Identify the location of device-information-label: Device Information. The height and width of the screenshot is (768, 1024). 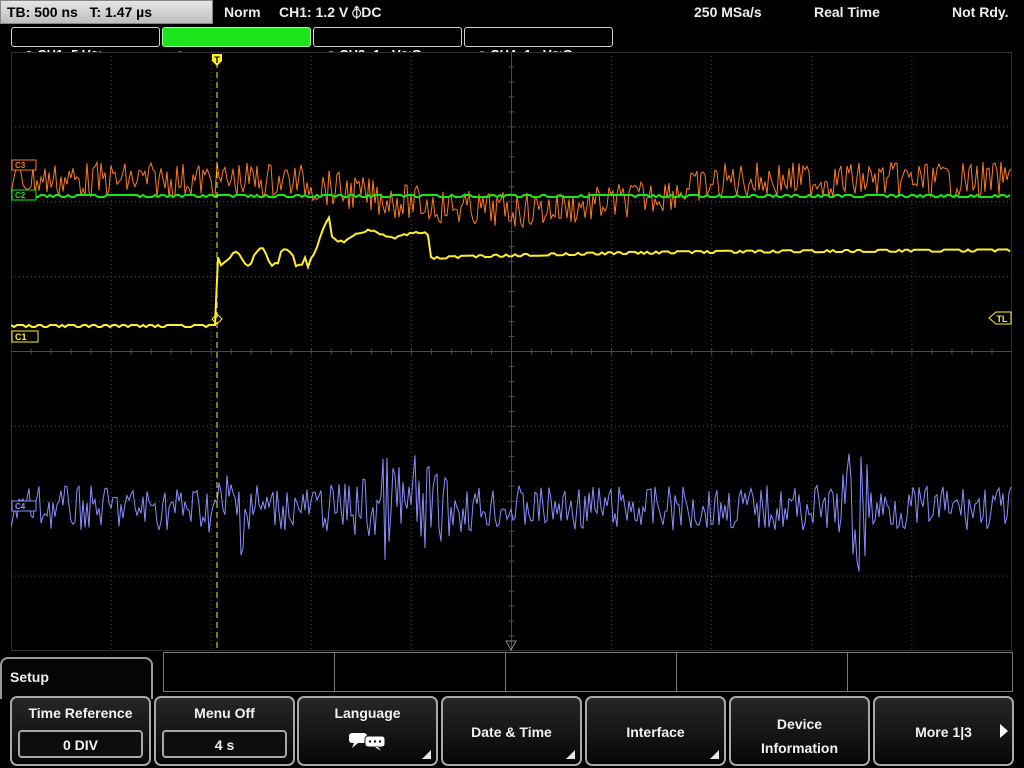
(799, 736).